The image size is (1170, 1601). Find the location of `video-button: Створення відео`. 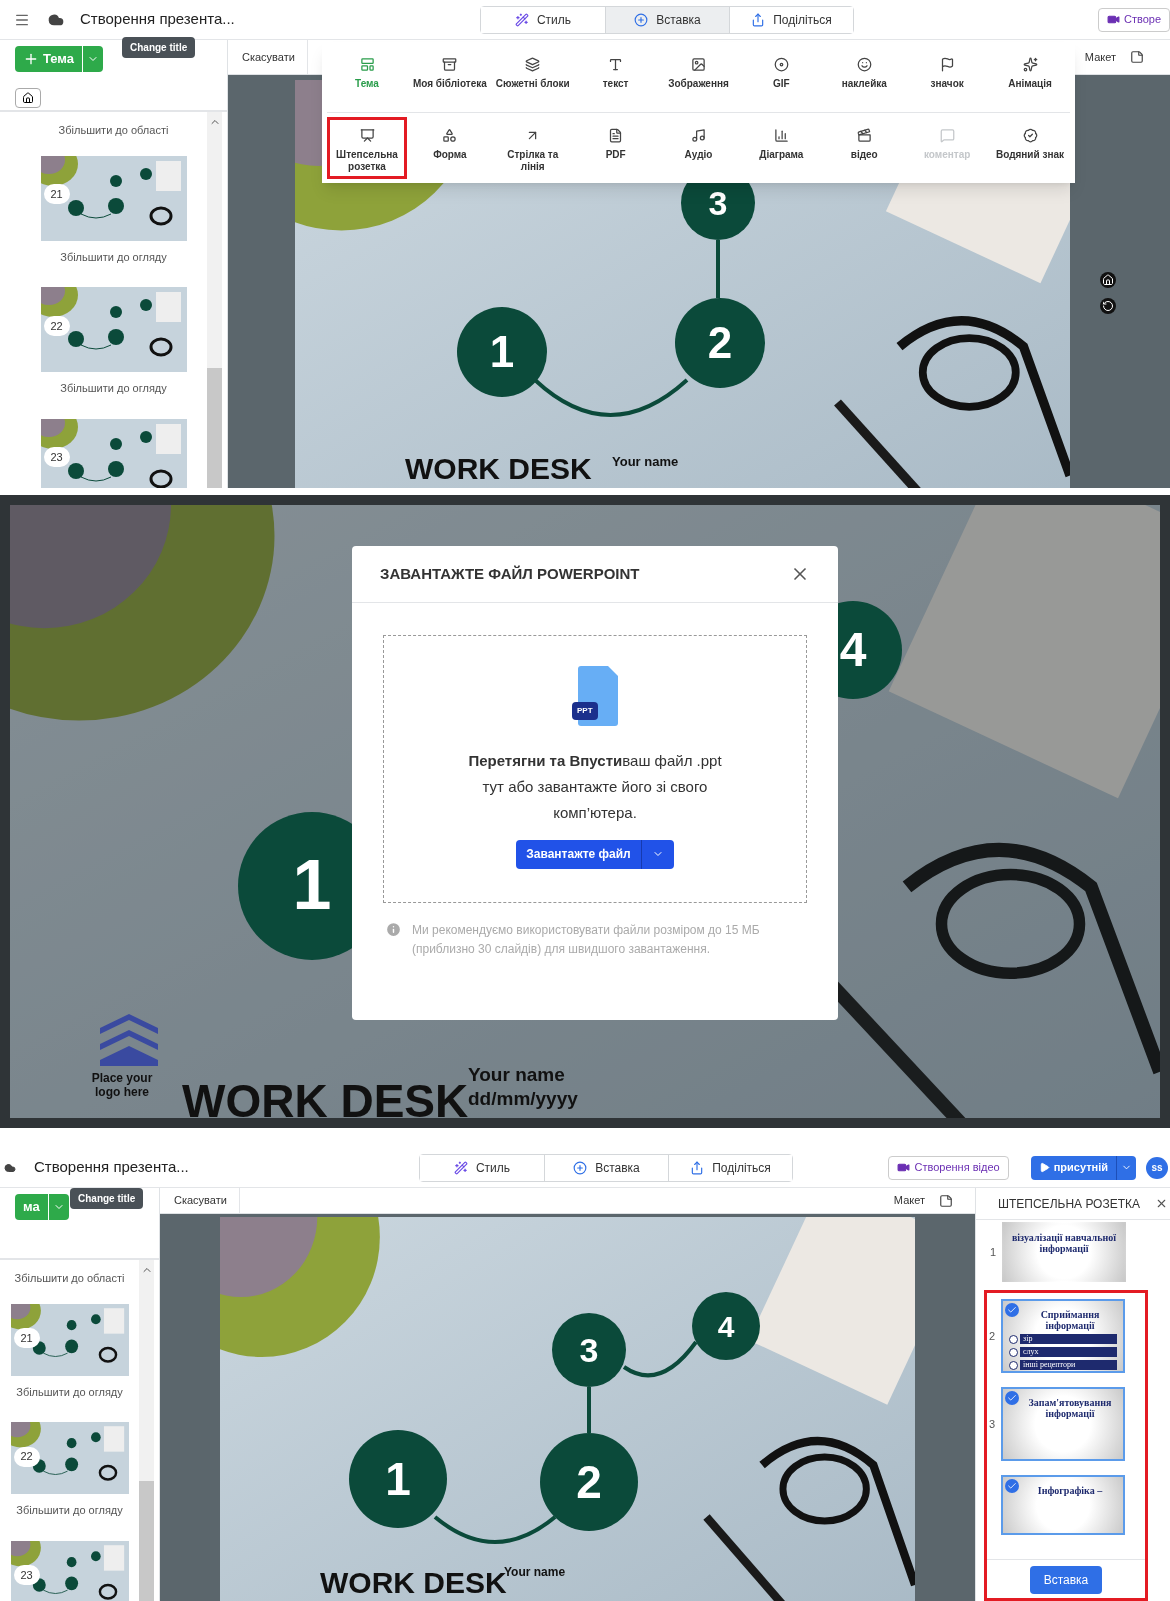

video-button: Створення відео is located at coordinates (948, 1167).